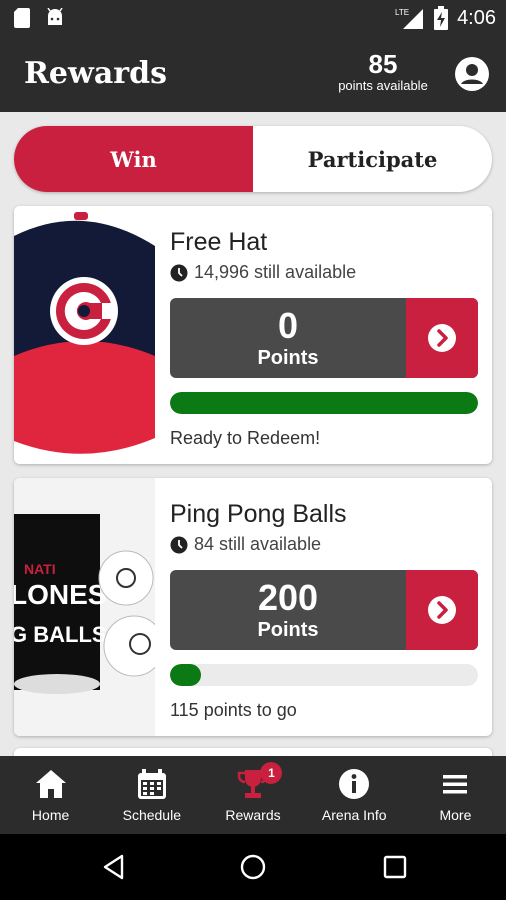 The image size is (506, 900). Describe the element at coordinates (354, 784) in the screenshot. I see `info-icon` at that location.